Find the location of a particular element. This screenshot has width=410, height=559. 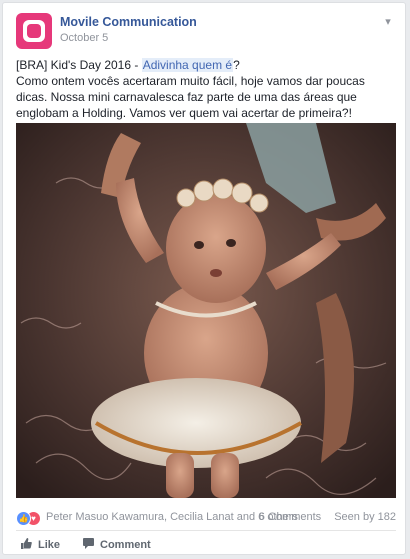

reaction-icons: 👍 ♥ is located at coordinates (29, 518).